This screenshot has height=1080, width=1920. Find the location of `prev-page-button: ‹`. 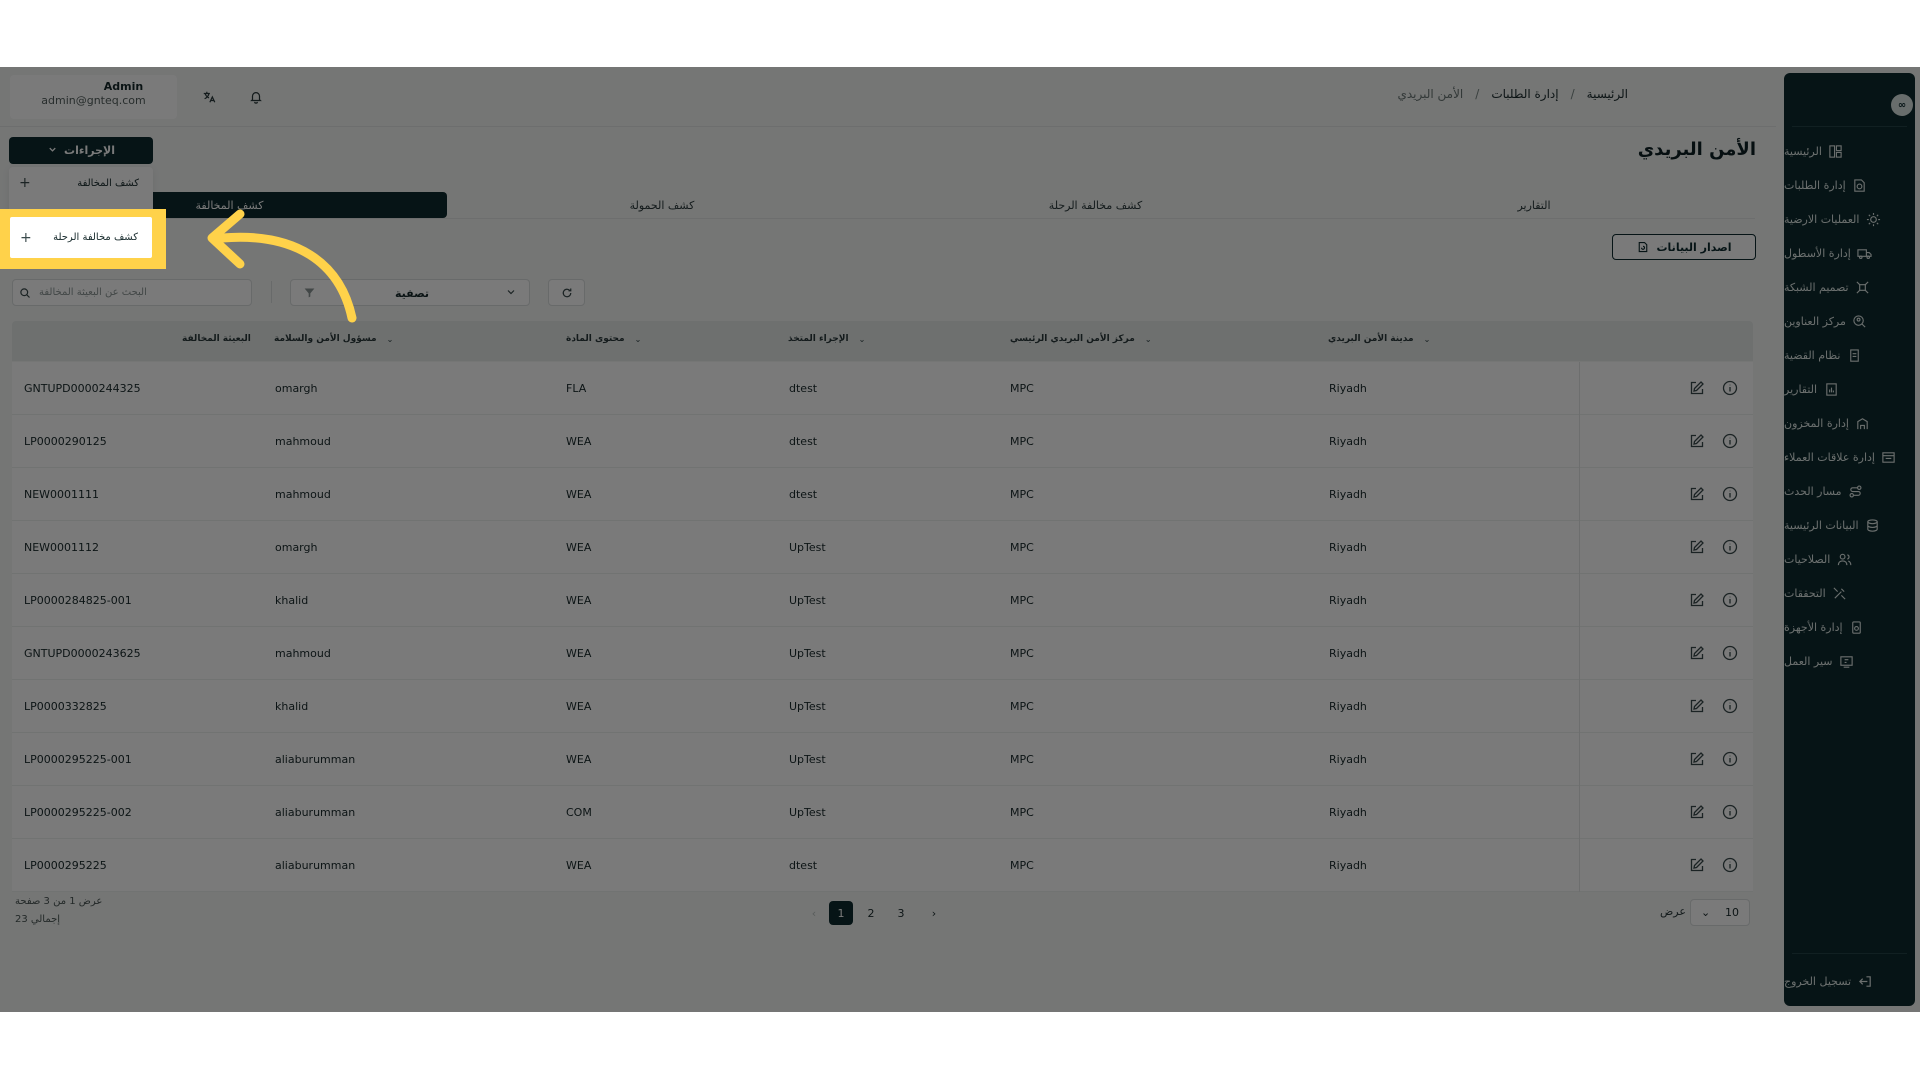

prev-page-button: ‹ is located at coordinates (814, 913).